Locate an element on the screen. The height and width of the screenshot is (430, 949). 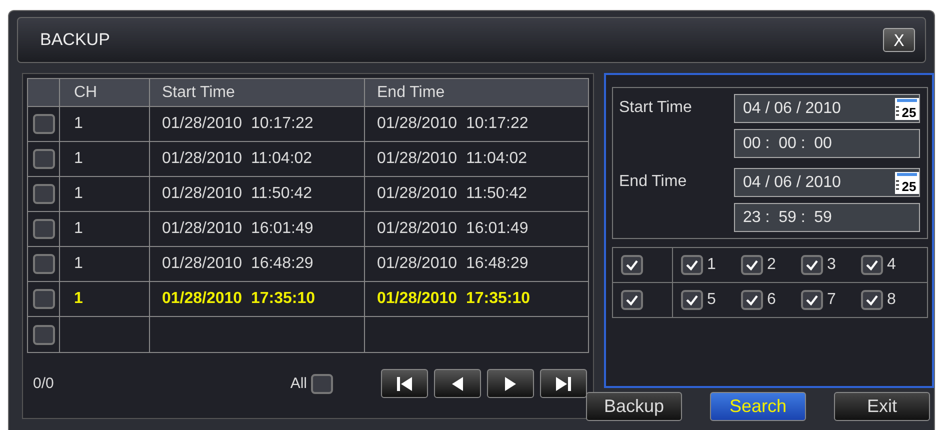
page-count: 0/0 is located at coordinates (43, 383).